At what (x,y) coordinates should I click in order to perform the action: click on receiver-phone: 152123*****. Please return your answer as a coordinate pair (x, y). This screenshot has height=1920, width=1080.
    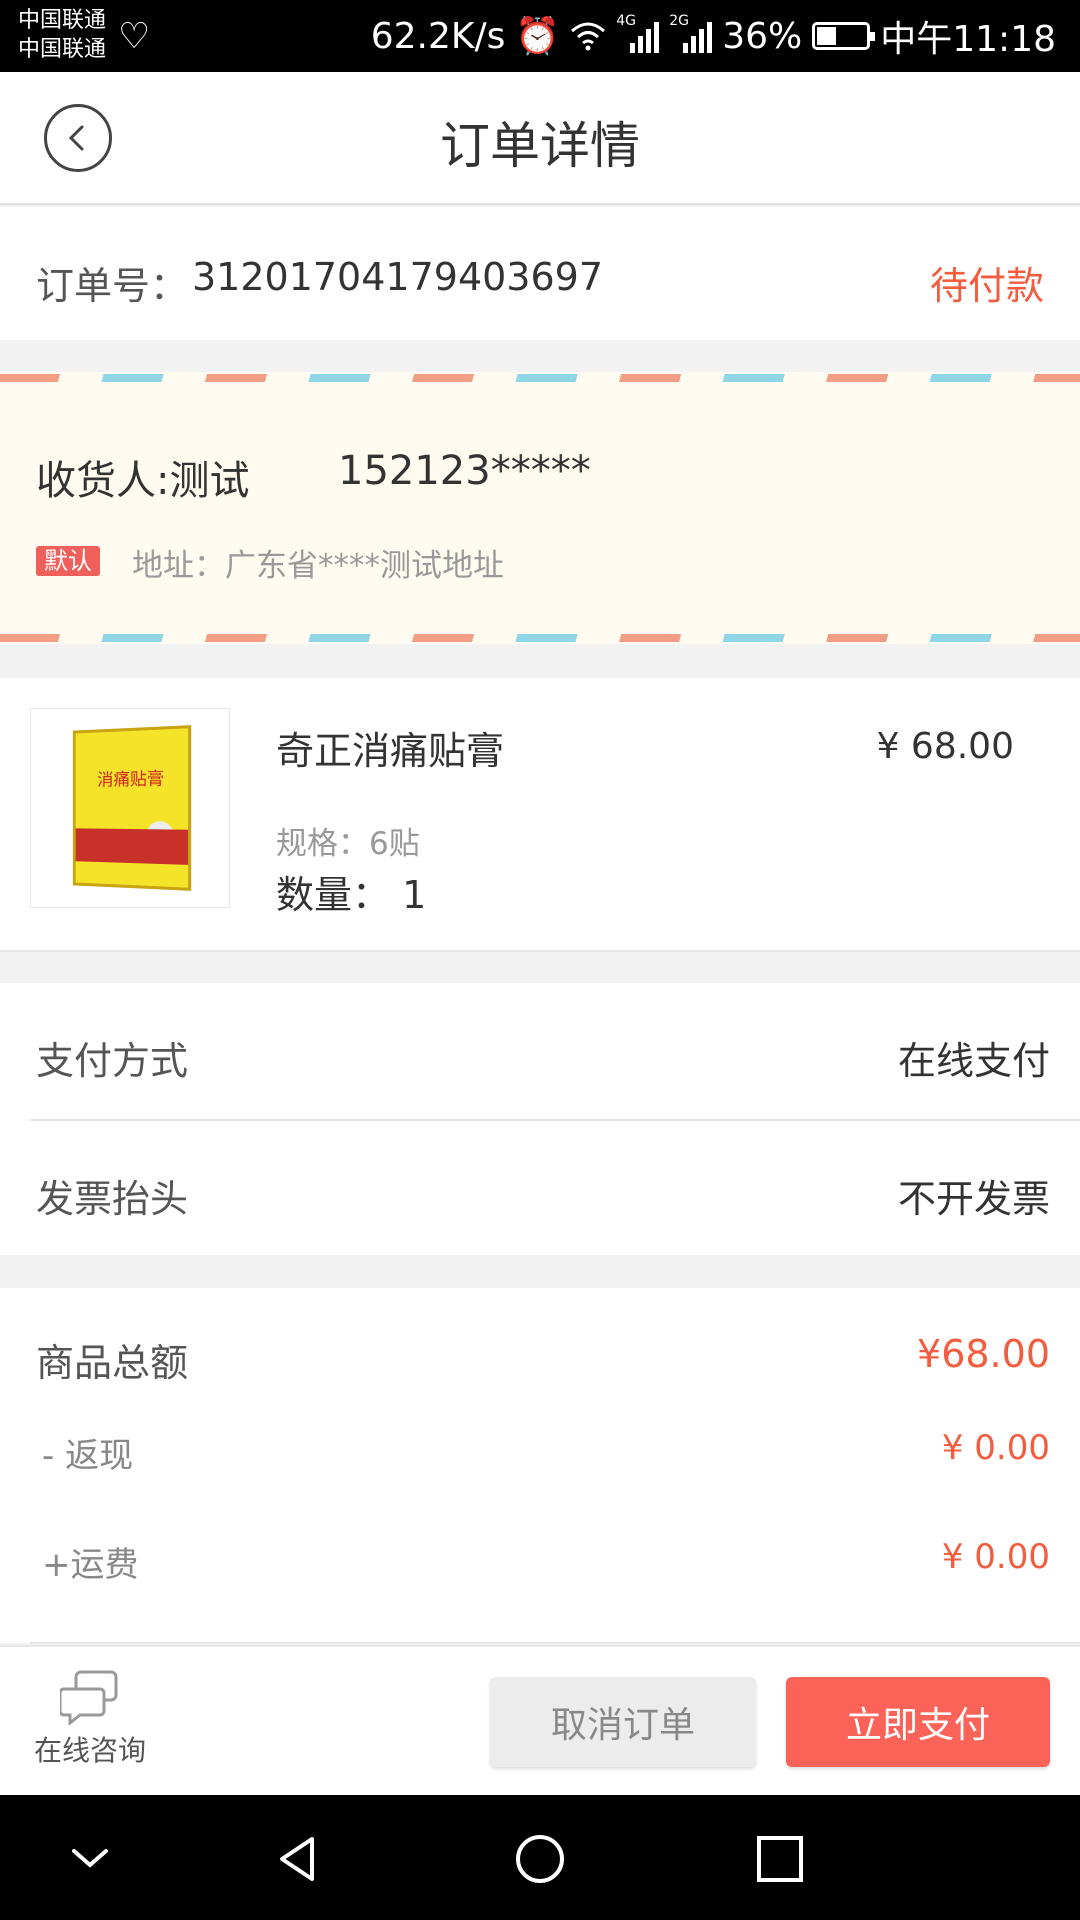
    Looking at the image, I should click on (464, 471).